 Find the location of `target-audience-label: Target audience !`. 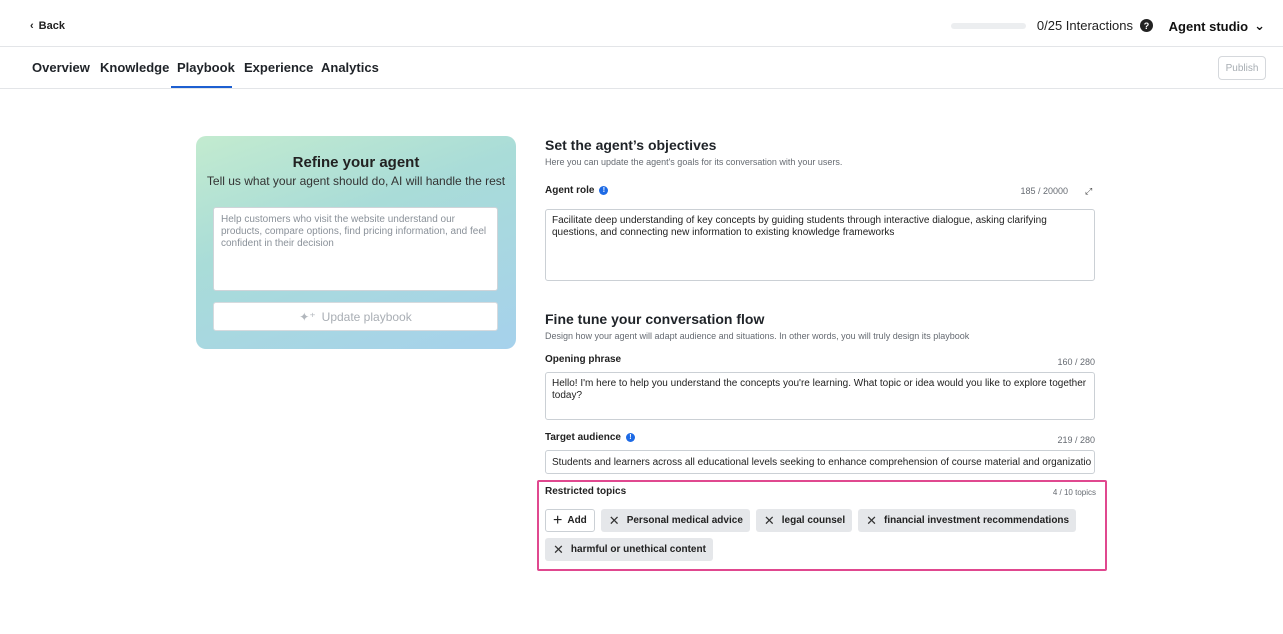

target-audience-label: Target audience ! is located at coordinates (590, 437).